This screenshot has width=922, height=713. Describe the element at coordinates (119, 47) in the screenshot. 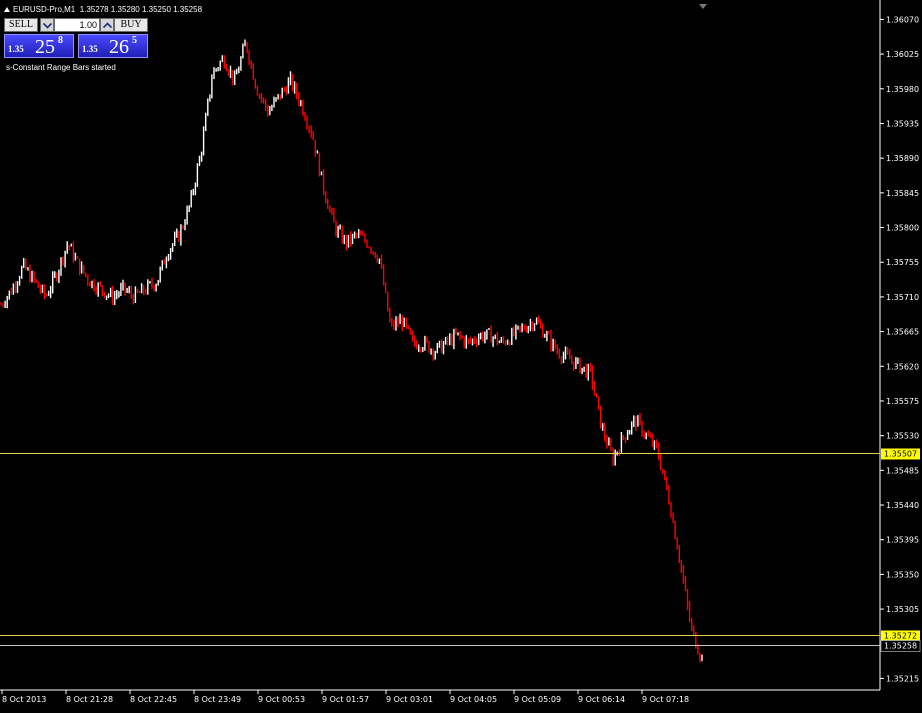

I see `buy-price-pips: 26` at that location.